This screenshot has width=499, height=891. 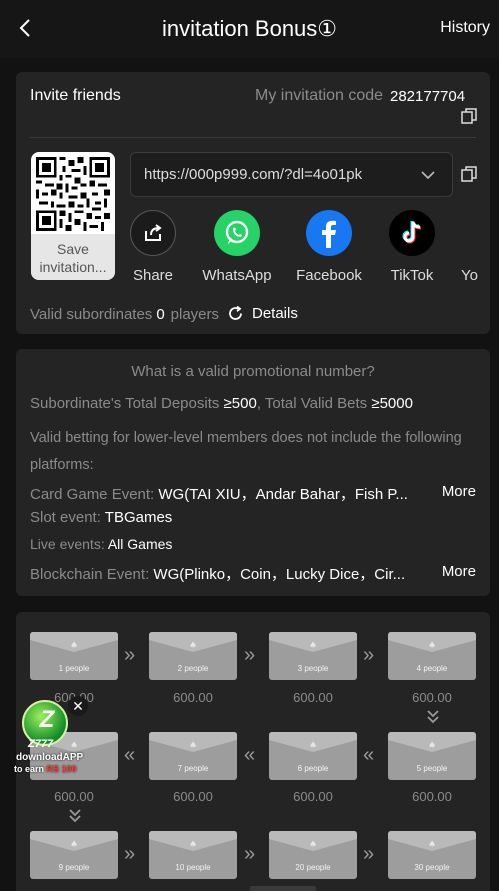 I want to click on chevron-down-icon, so click(x=428, y=175).